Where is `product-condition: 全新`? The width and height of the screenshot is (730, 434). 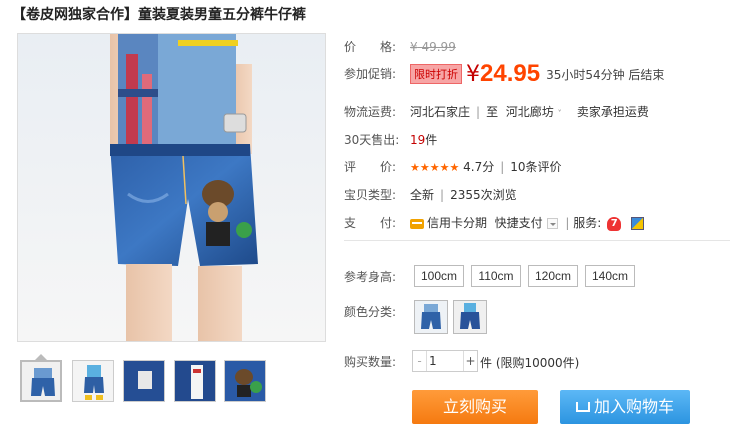 product-condition: 全新 is located at coordinates (422, 195).